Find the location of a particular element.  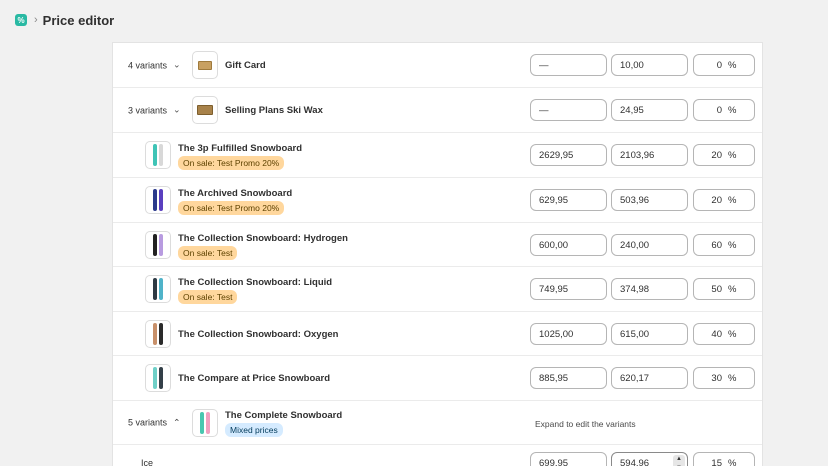

compare-at-price-input: 749,95 is located at coordinates (568, 289).